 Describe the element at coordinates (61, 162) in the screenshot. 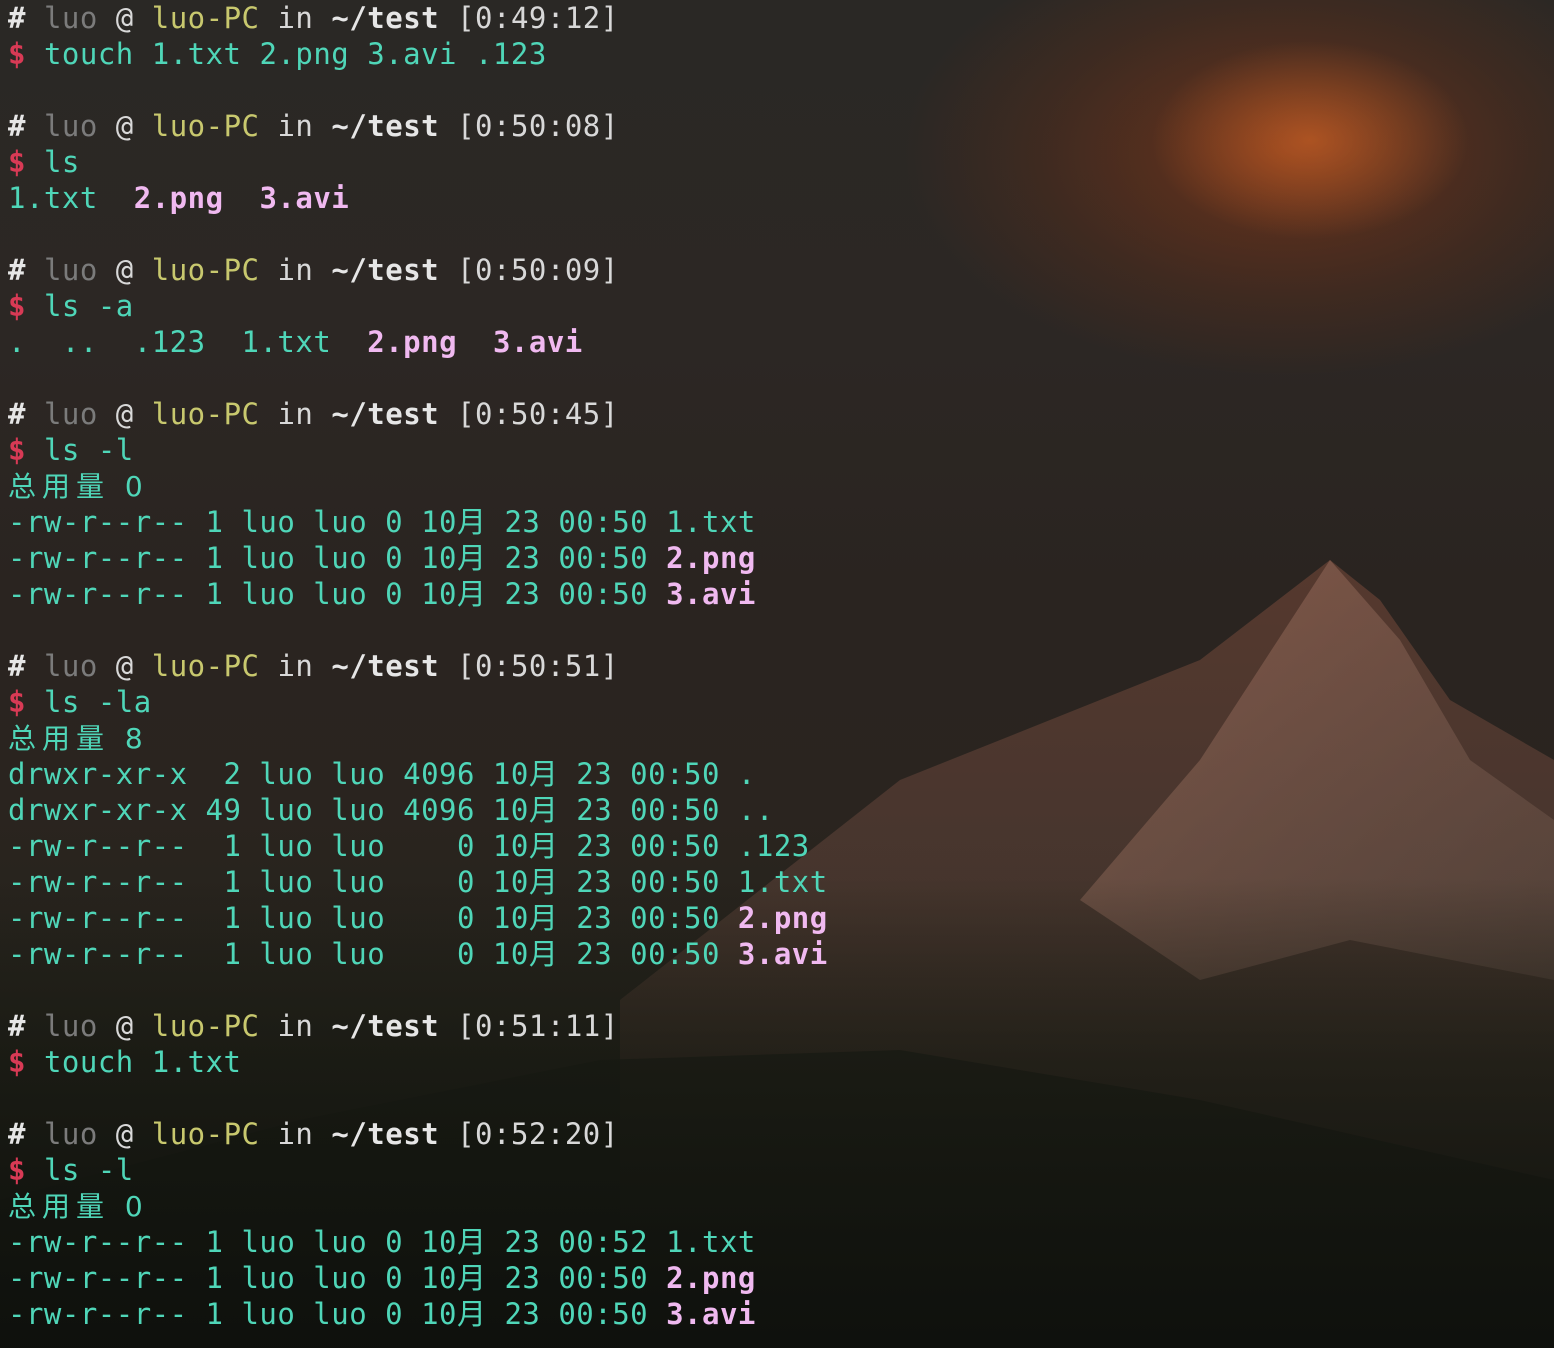

I see `command-text: ls` at that location.